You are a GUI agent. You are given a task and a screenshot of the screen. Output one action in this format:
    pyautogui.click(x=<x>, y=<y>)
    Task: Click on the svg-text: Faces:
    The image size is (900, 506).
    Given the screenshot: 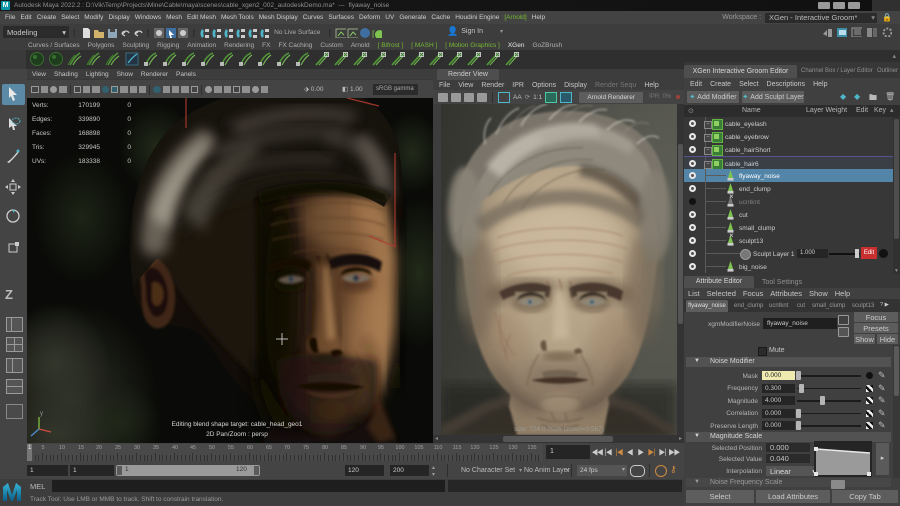 What is the action you would take?
    pyautogui.click(x=42, y=133)
    